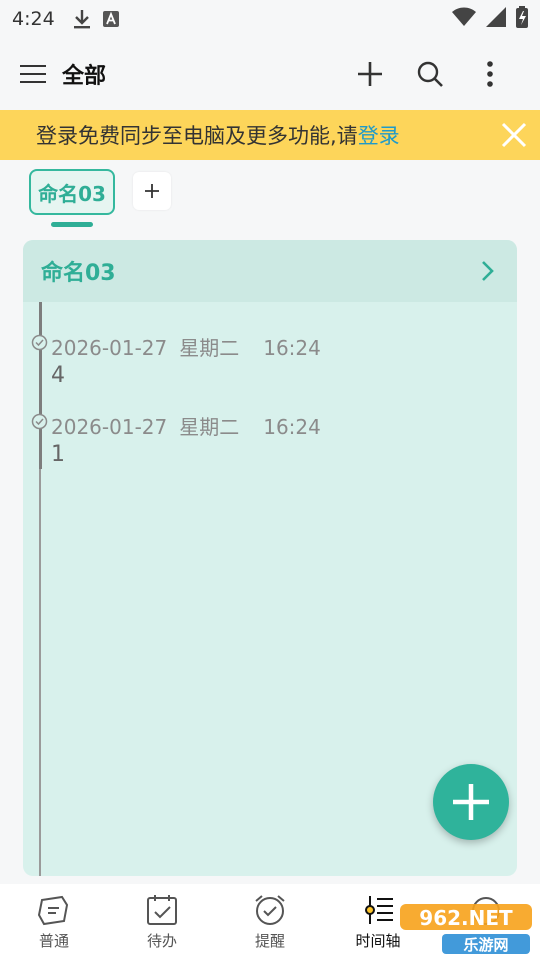 The width and height of the screenshot is (540, 960). I want to click on site-watermark-logo: 962.NET 乐游网, so click(466, 929).